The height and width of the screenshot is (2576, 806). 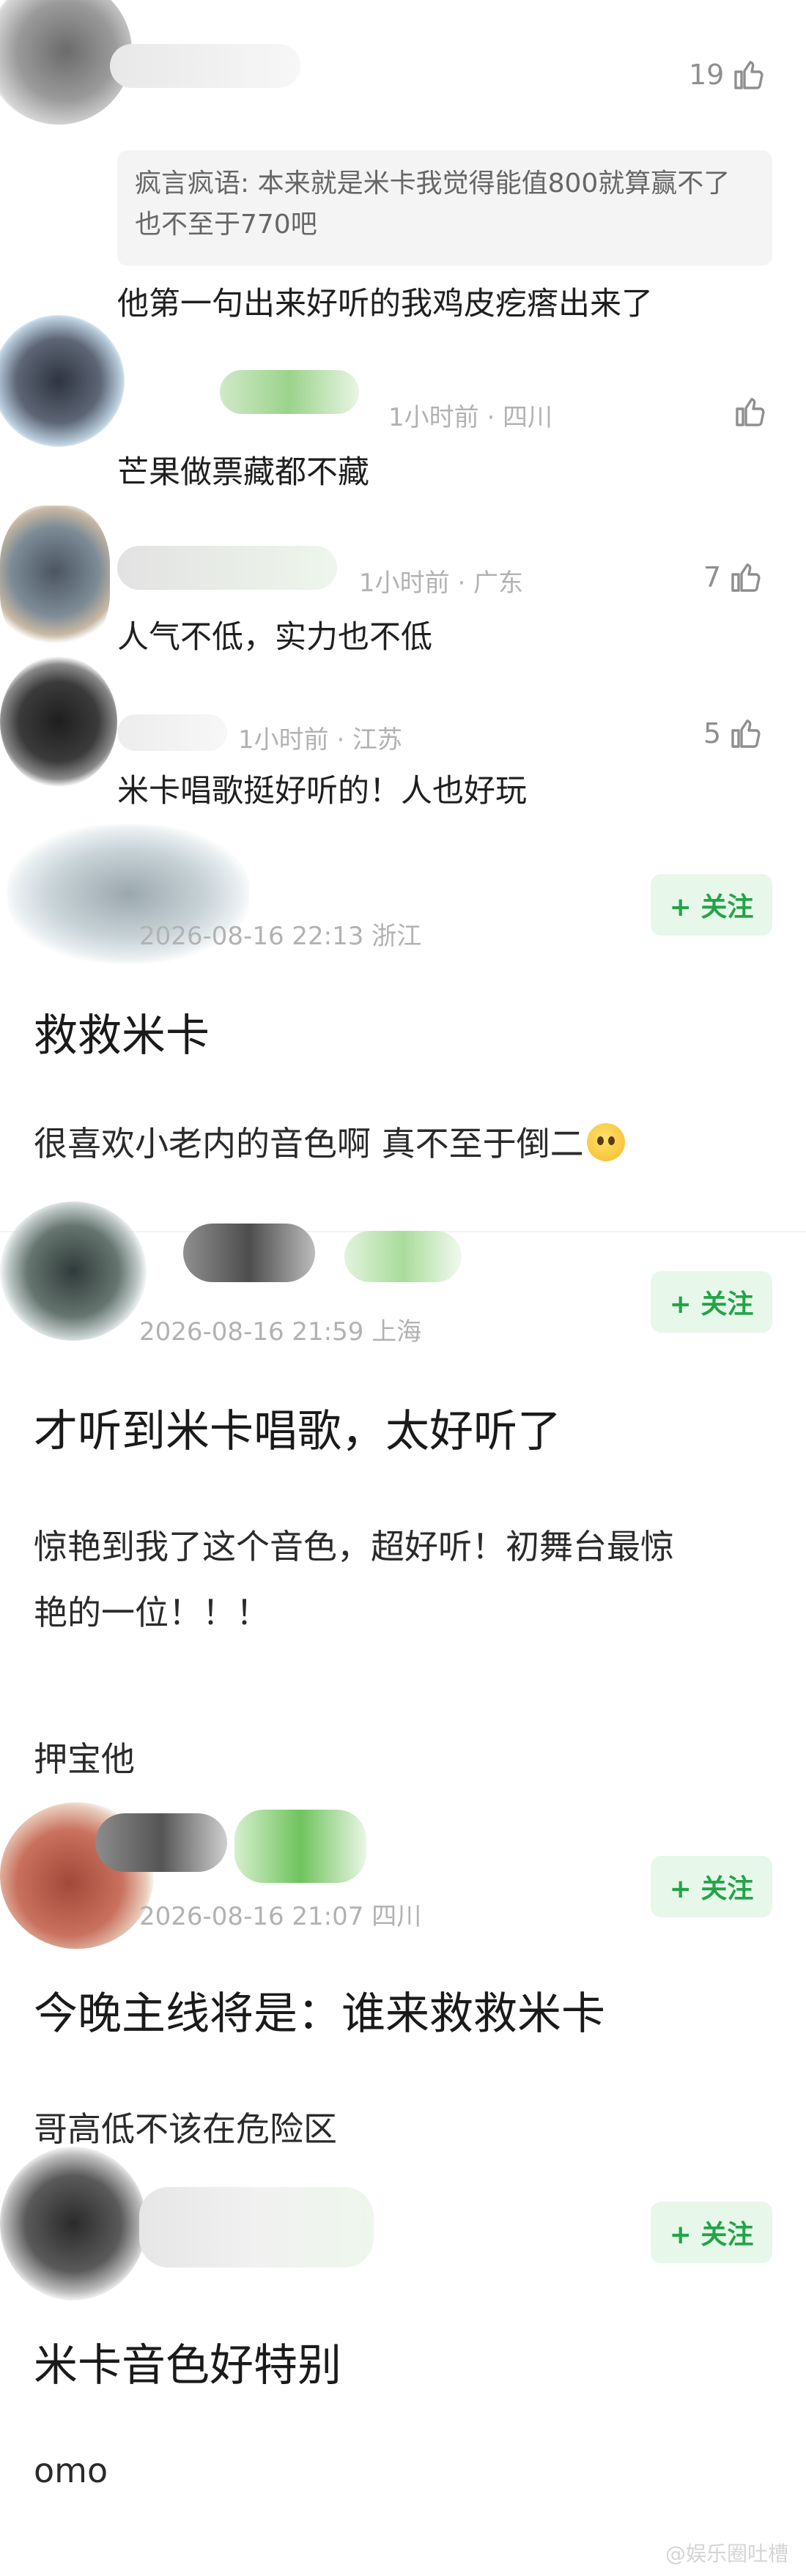 I want to click on pleading-face-icon, so click(x=605, y=1142).